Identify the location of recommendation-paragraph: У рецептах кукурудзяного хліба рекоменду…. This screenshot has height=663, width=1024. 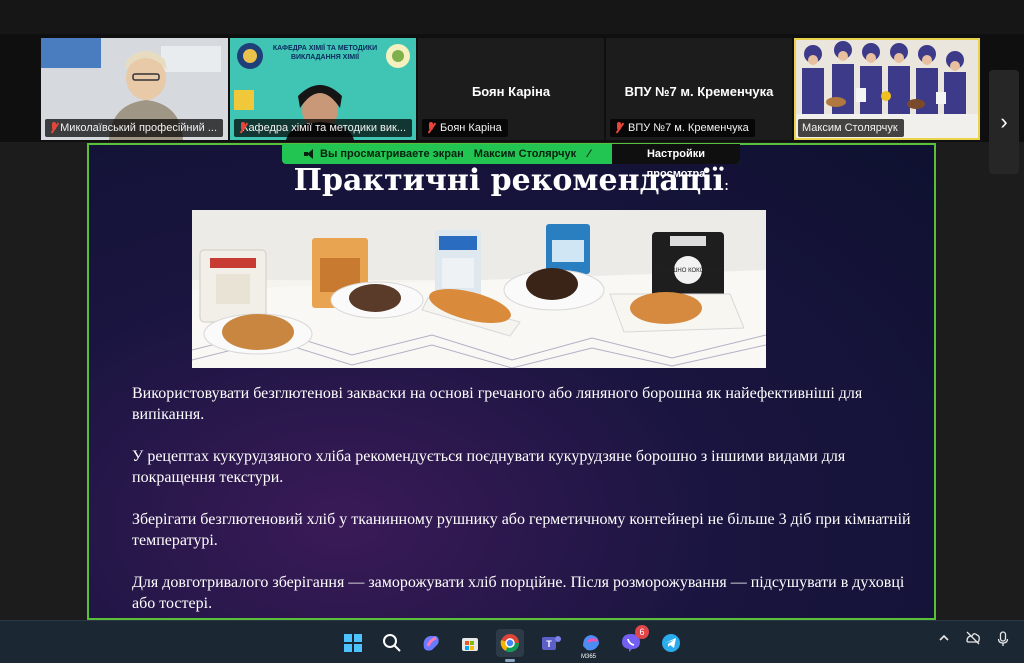
(489, 467).